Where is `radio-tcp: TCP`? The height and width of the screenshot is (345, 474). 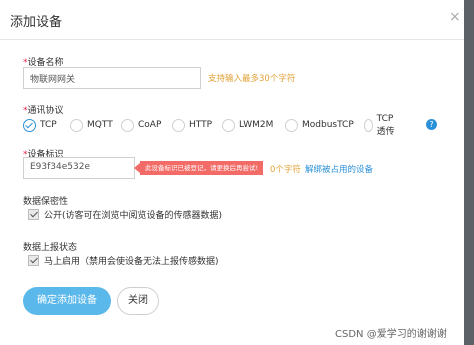
radio-tcp: TCP is located at coordinates (40, 125).